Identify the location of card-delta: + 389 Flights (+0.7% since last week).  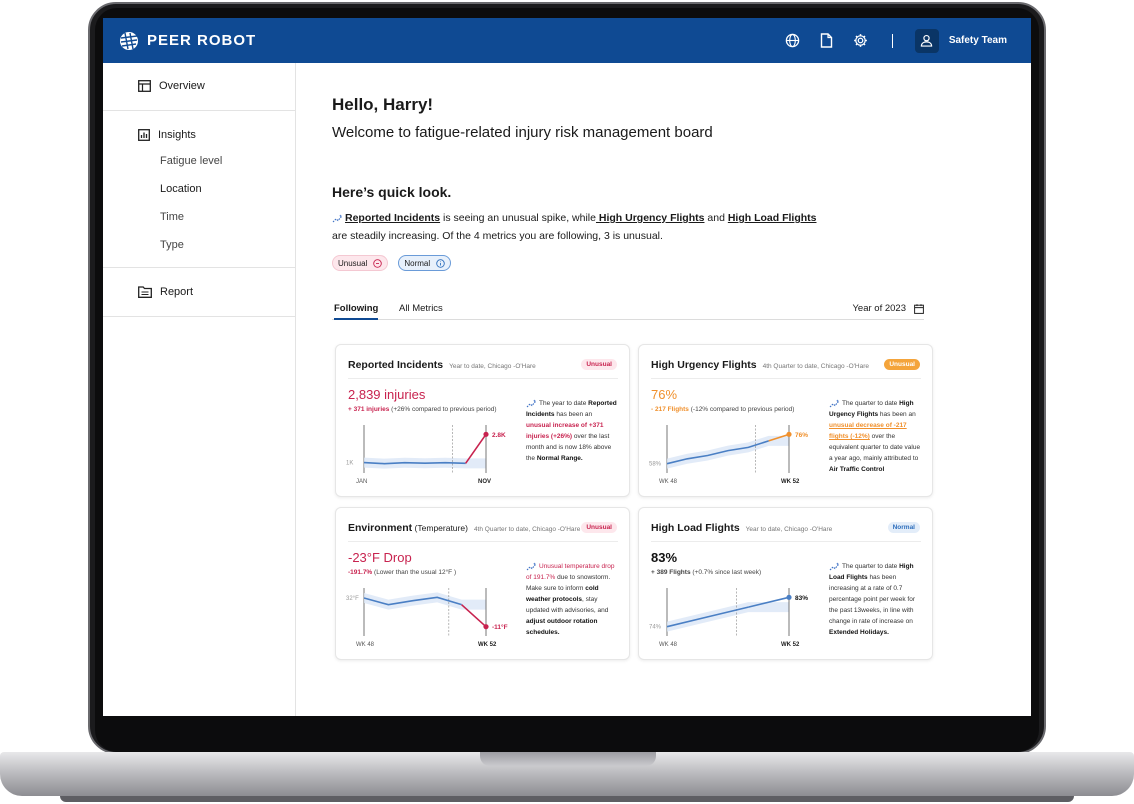
(706, 572).